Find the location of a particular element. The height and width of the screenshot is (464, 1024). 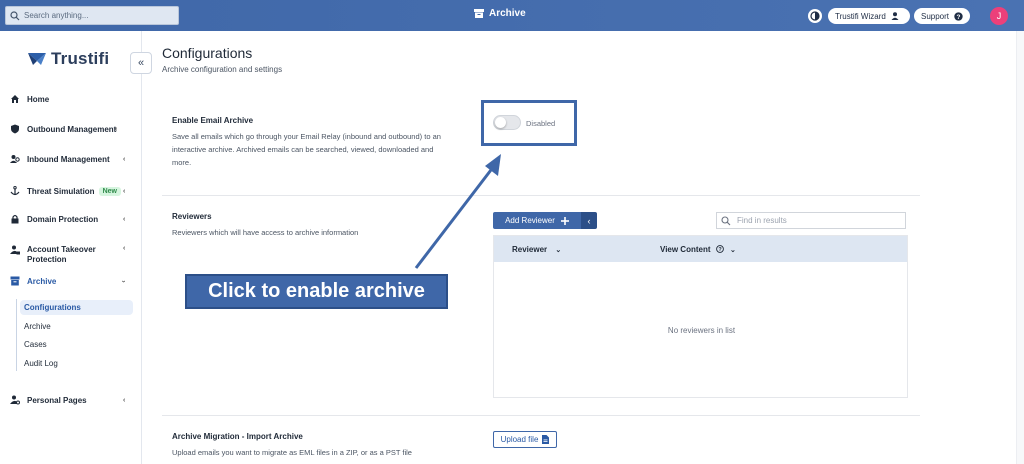

sidebar-item-home: Home is located at coordinates (29, 99).